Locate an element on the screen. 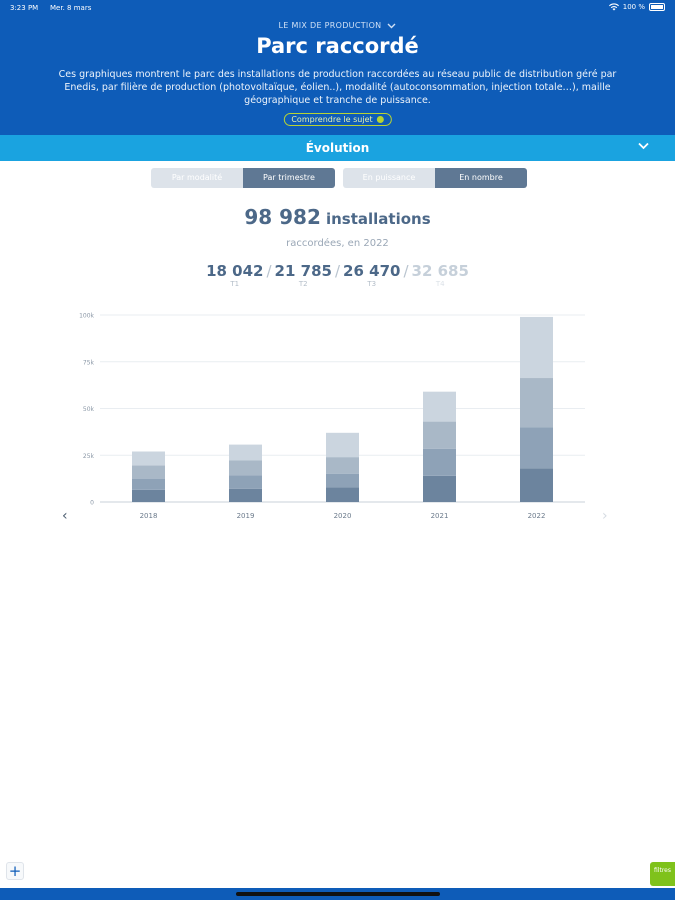  in-power-tab: En puissance is located at coordinates (389, 178).